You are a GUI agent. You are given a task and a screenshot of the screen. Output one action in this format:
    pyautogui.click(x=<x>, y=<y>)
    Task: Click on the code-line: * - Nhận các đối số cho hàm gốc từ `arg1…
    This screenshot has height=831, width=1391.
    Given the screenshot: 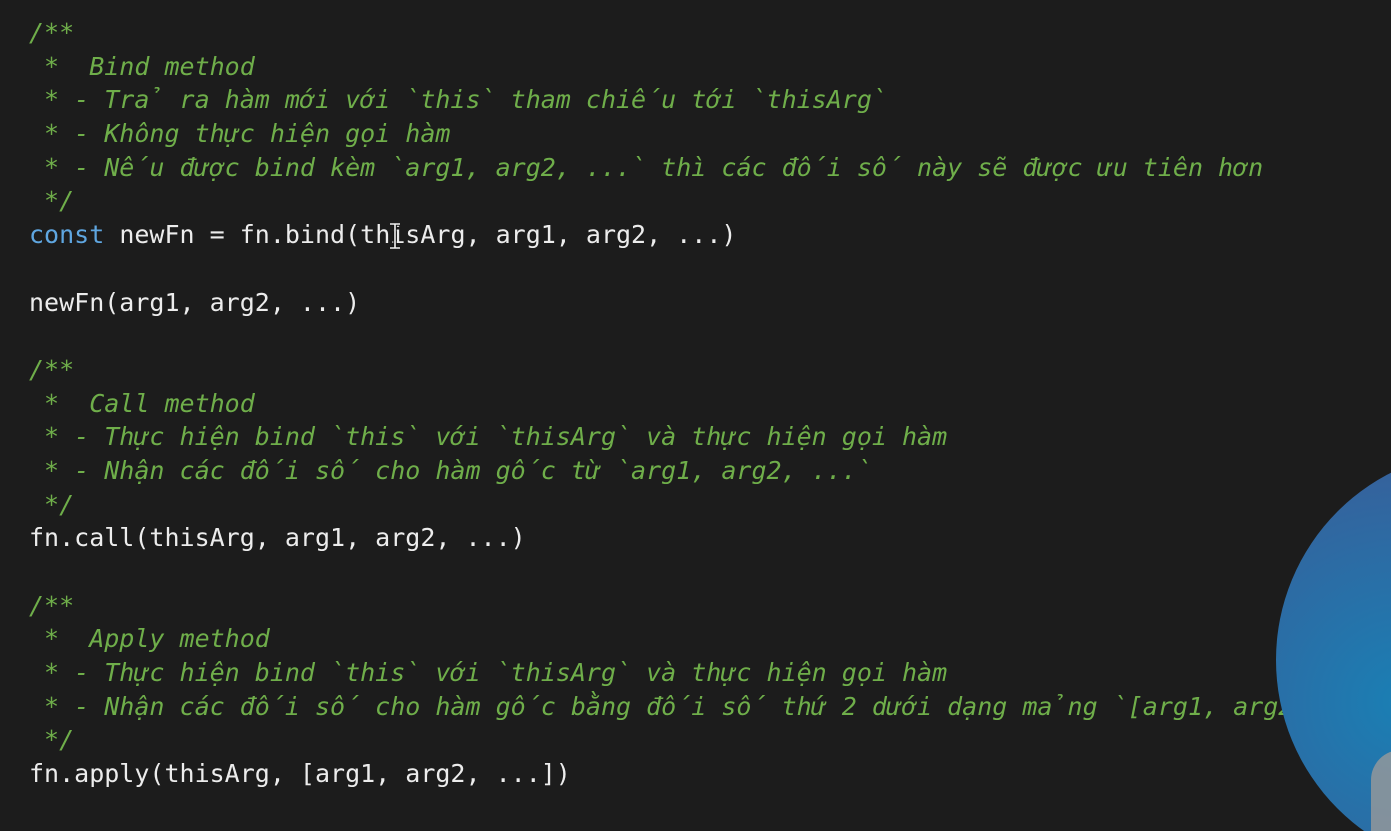 What is the action you would take?
    pyautogui.click(x=710, y=471)
    